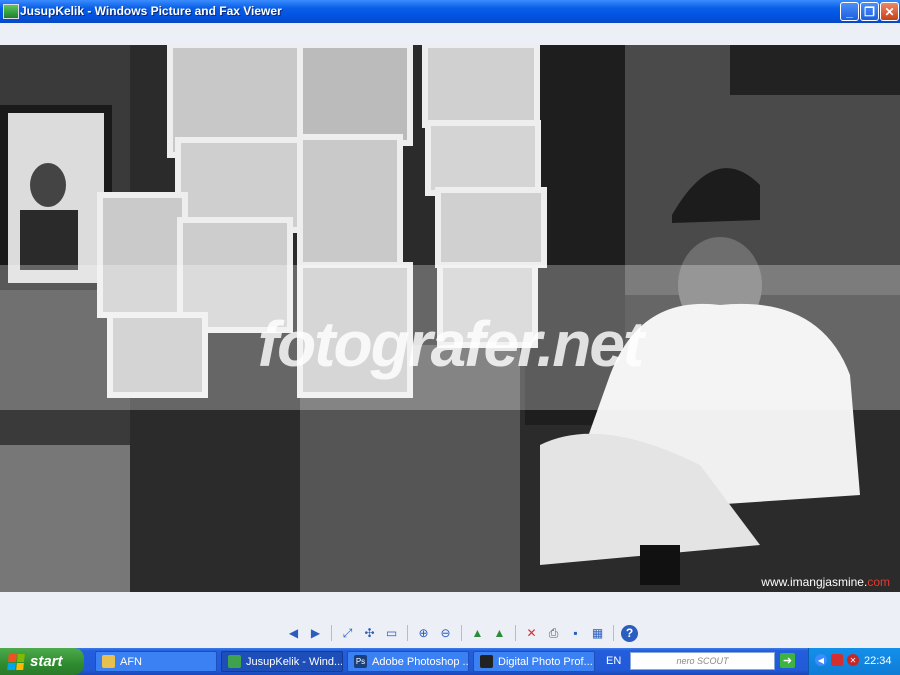 The image size is (900, 675). I want to click on viewer-toolbar: ◀ ▶ ⤢ ✣ ▭ ⊕ ⊖ ▲ ▲ ✕ ⎙ ▪ ▦ ?, so click(461, 633).